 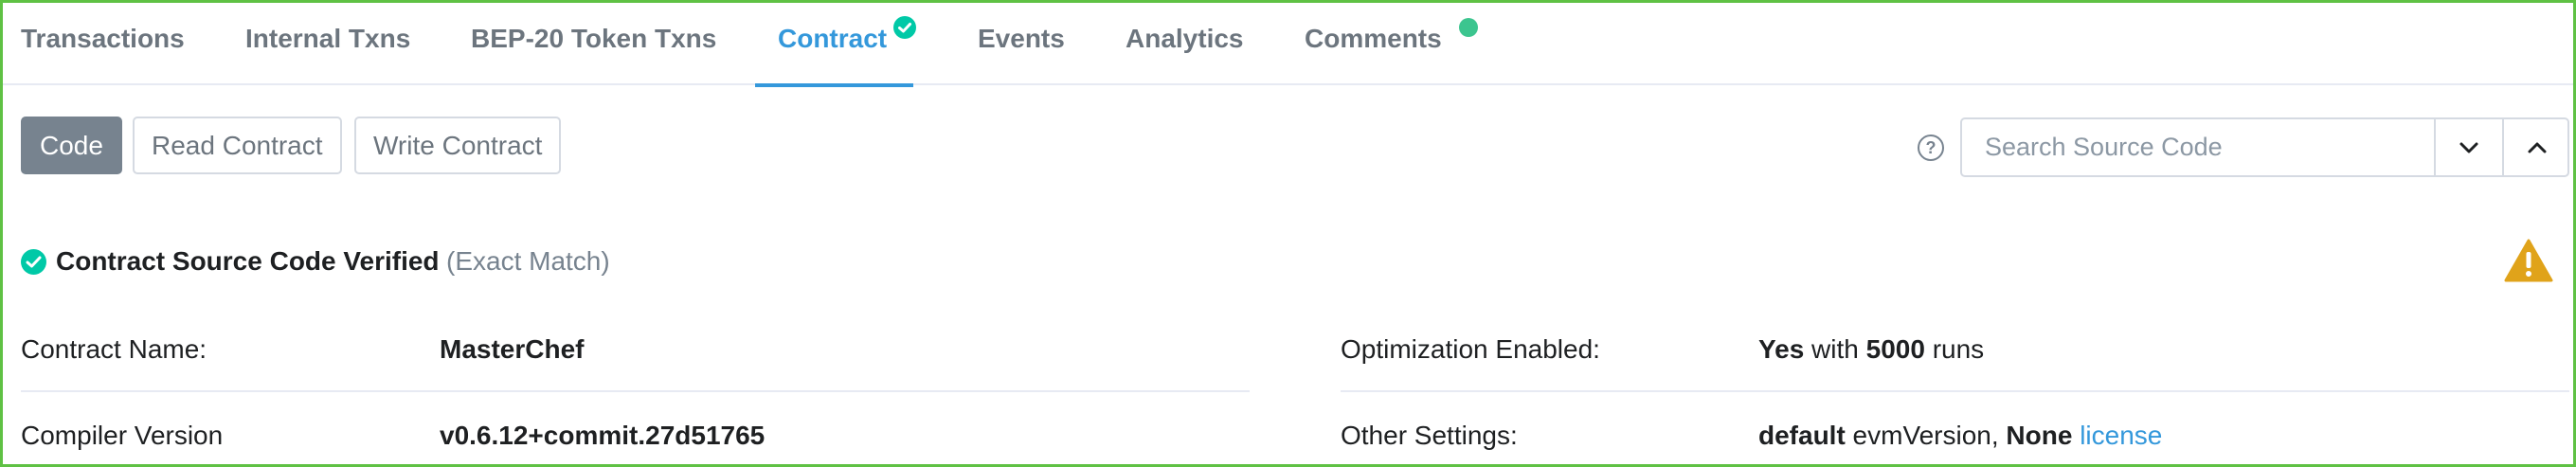 What do you see at coordinates (1954, 349) in the screenshot?
I see `optimization-runs-suffix: runs` at bounding box center [1954, 349].